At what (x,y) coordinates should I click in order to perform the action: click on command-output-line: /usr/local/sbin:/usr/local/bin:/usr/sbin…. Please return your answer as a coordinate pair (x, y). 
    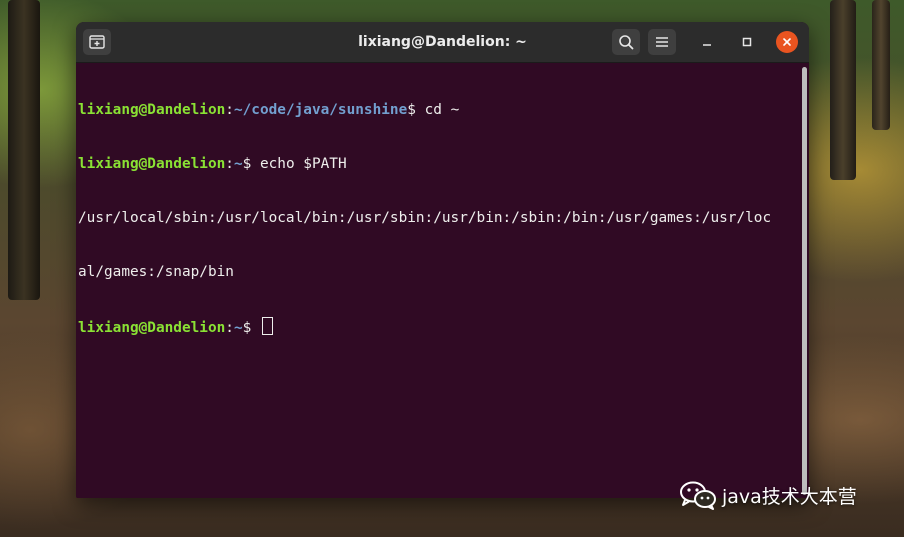
    Looking at the image, I should click on (425, 218).